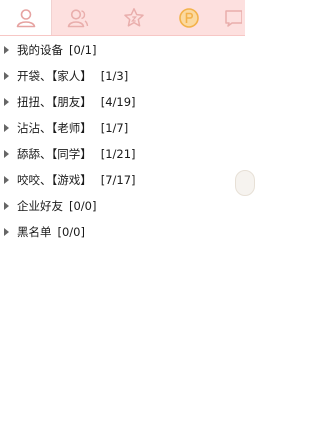 The image size is (320, 448). I want to click on group-name: 咬咬、【游戏】, so click(54, 180).